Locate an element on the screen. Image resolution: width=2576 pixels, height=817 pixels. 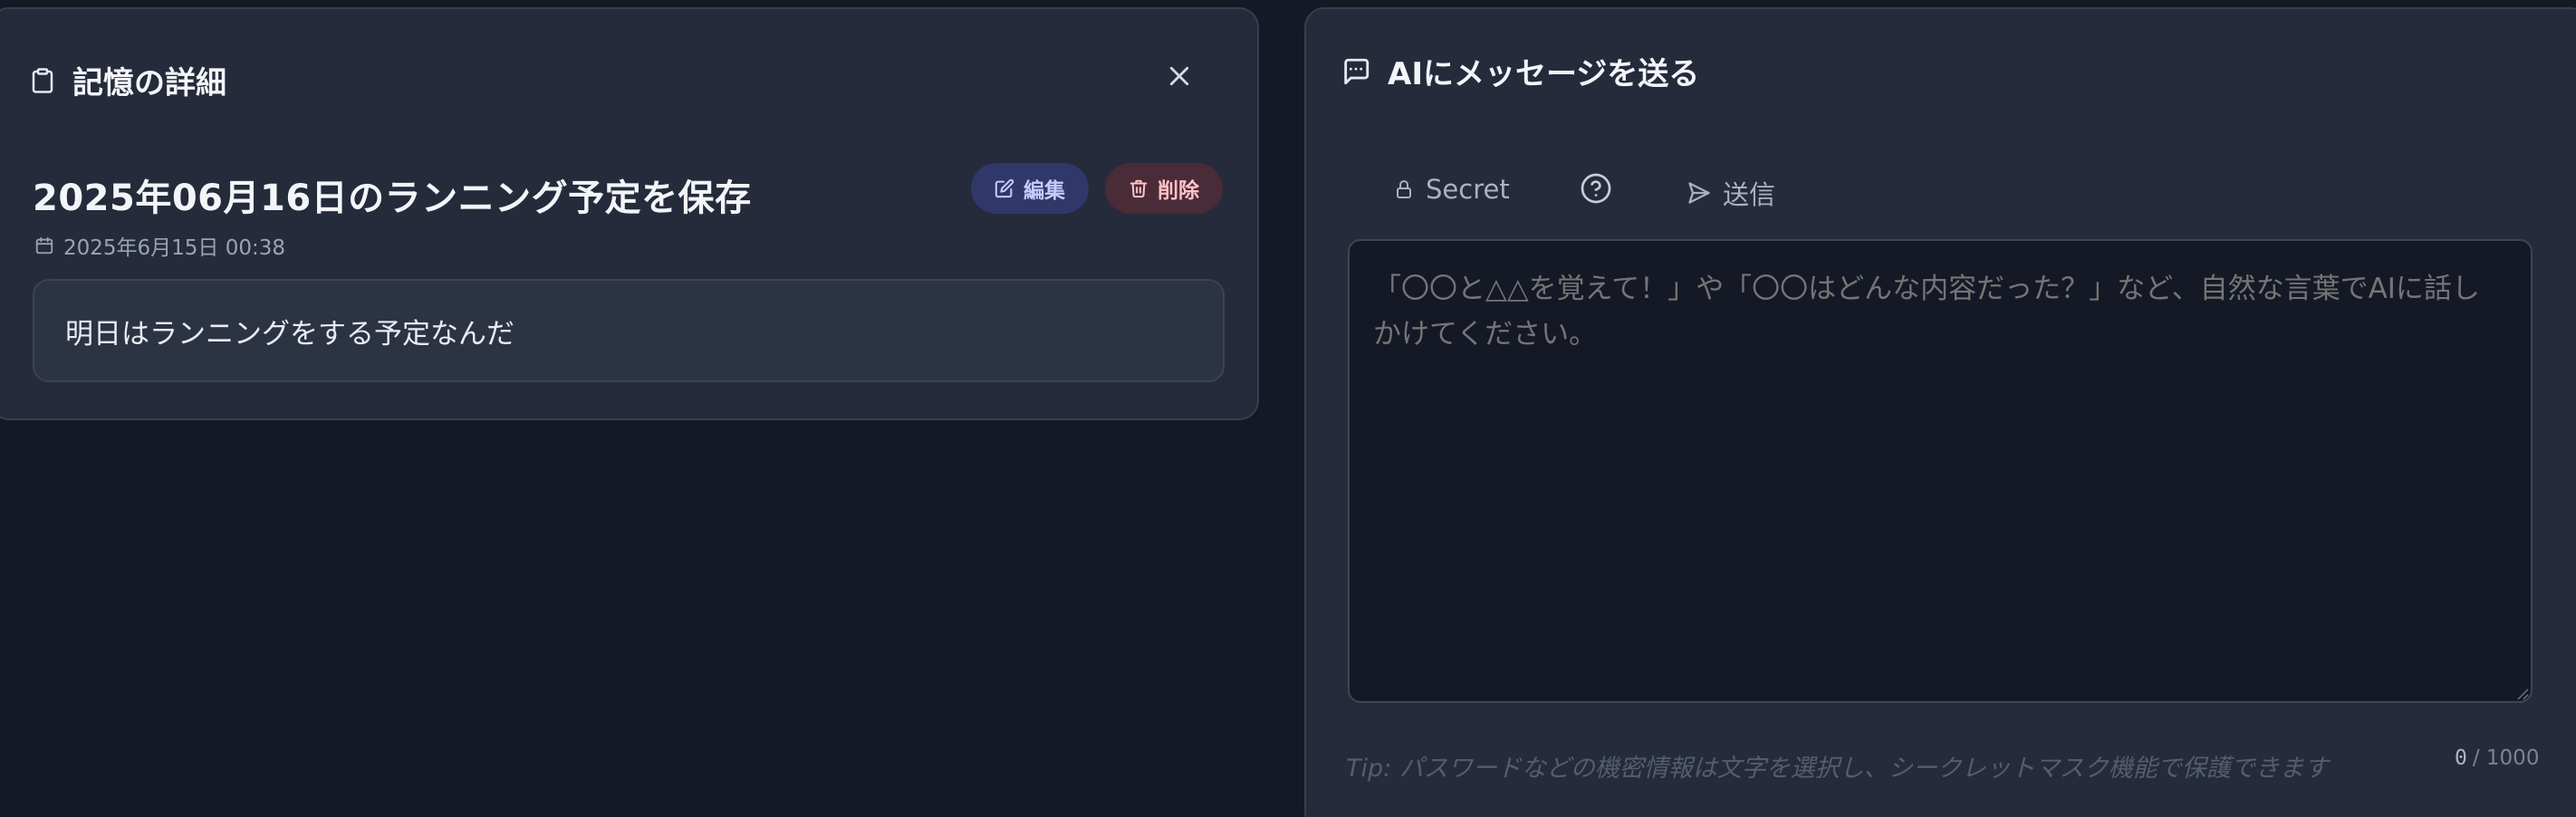
send-button: 送信 is located at coordinates (1731, 193).